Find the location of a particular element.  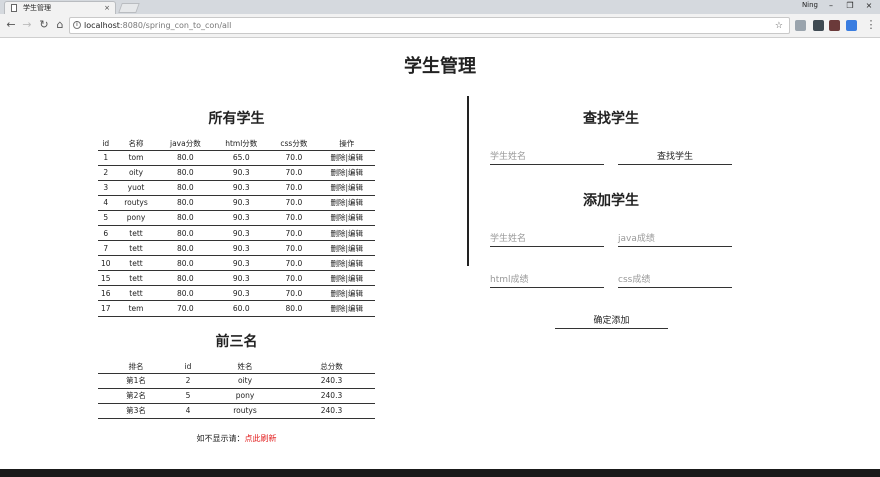

search-button: 查找学生 is located at coordinates (675, 157).